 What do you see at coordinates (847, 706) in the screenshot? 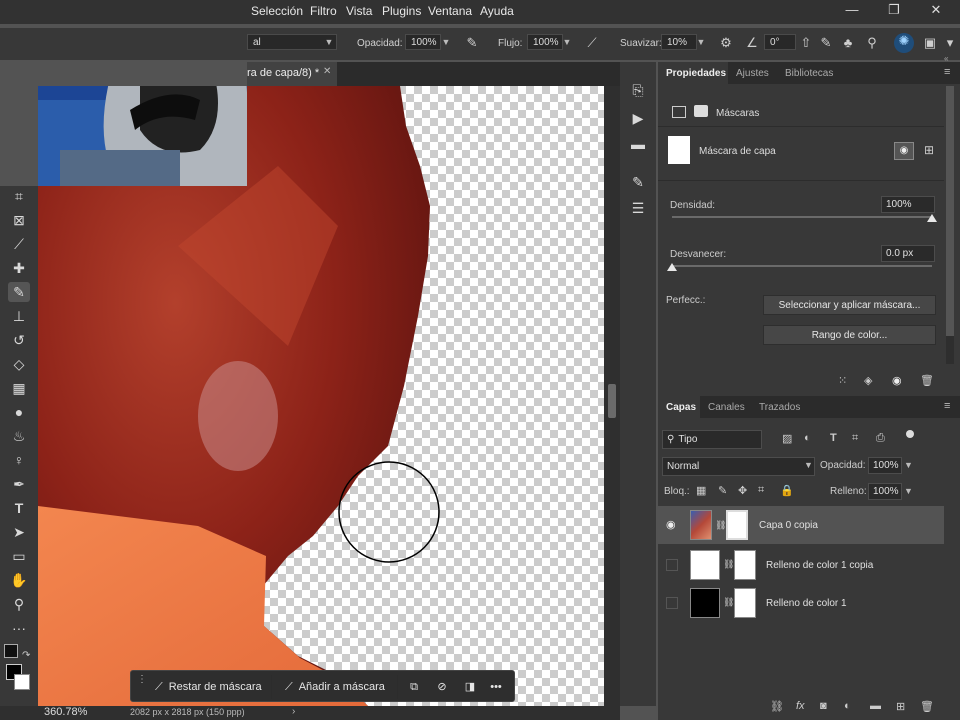
I see `adjustment-layer-icon: ◐` at bounding box center [847, 706].